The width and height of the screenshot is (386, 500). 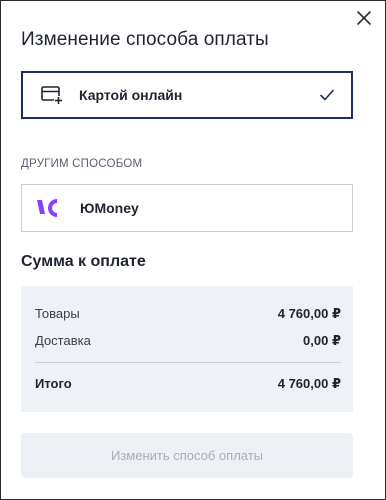 What do you see at coordinates (327, 95) in the screenshot?
I see `check-icon` at bounding box center [327, 95].